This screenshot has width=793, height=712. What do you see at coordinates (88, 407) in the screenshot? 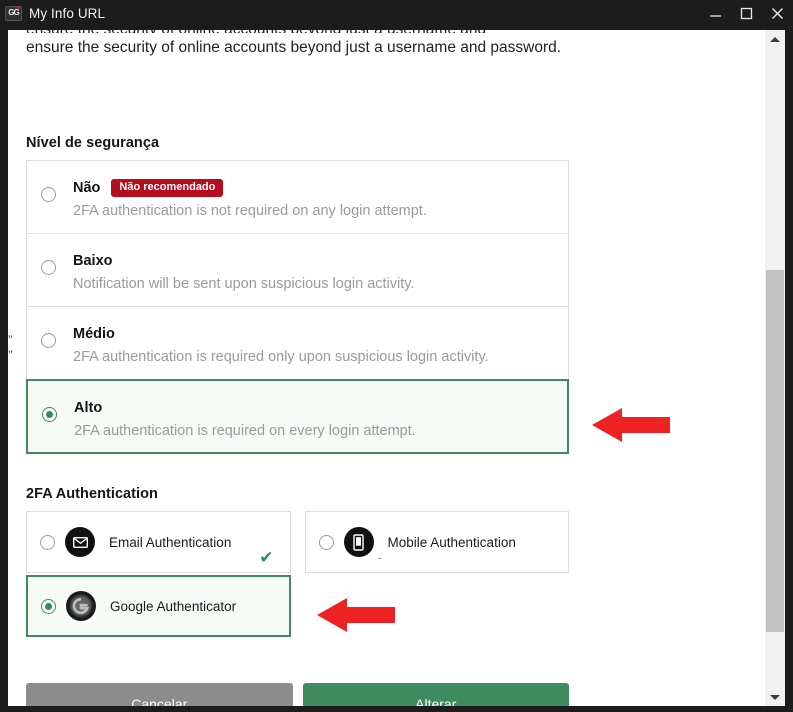
I see `security-level-name: Alto` at bounding box center [88, 407].